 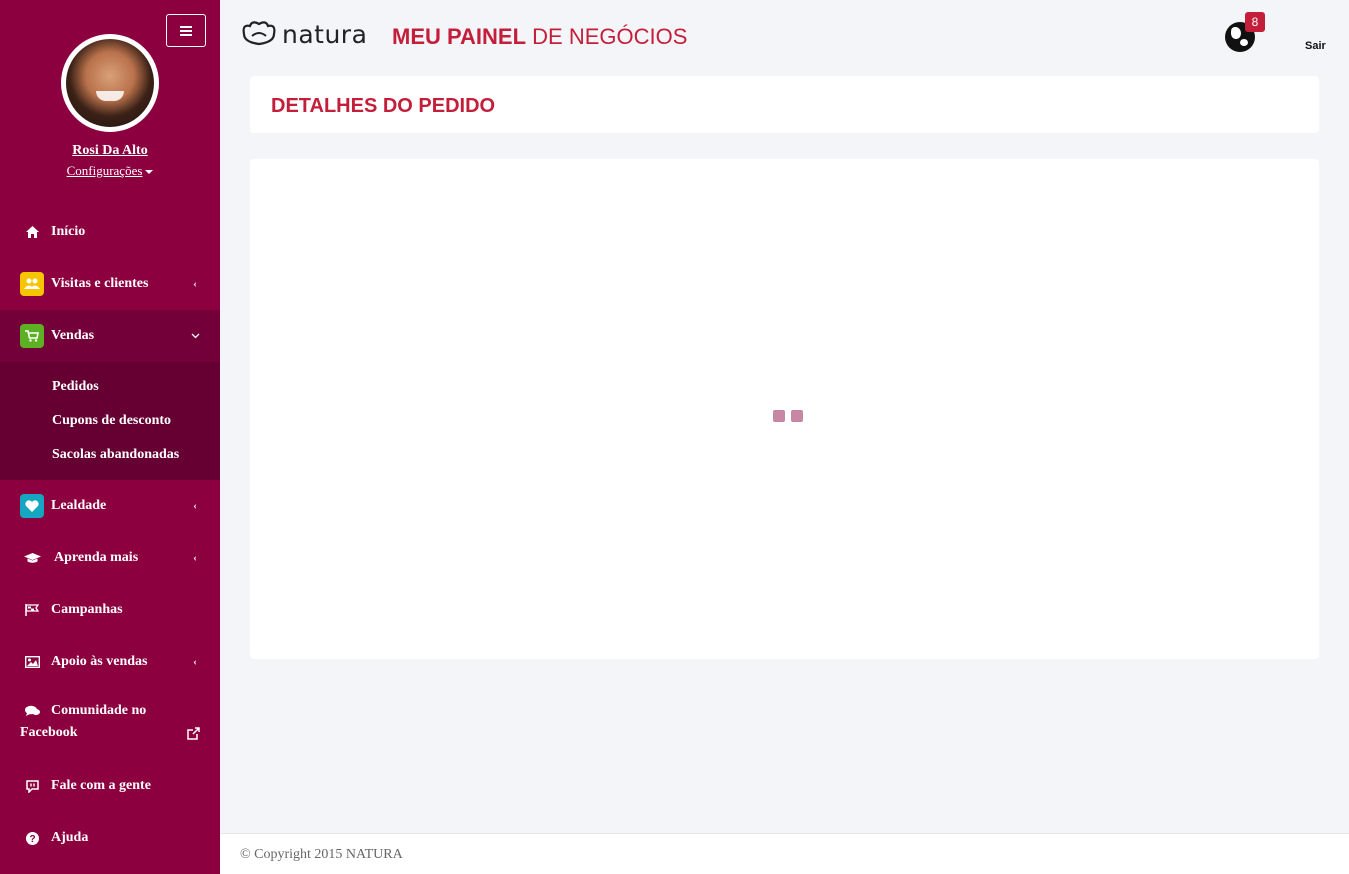 I want to click on hamburger-icon, so click(x=186, y=30).